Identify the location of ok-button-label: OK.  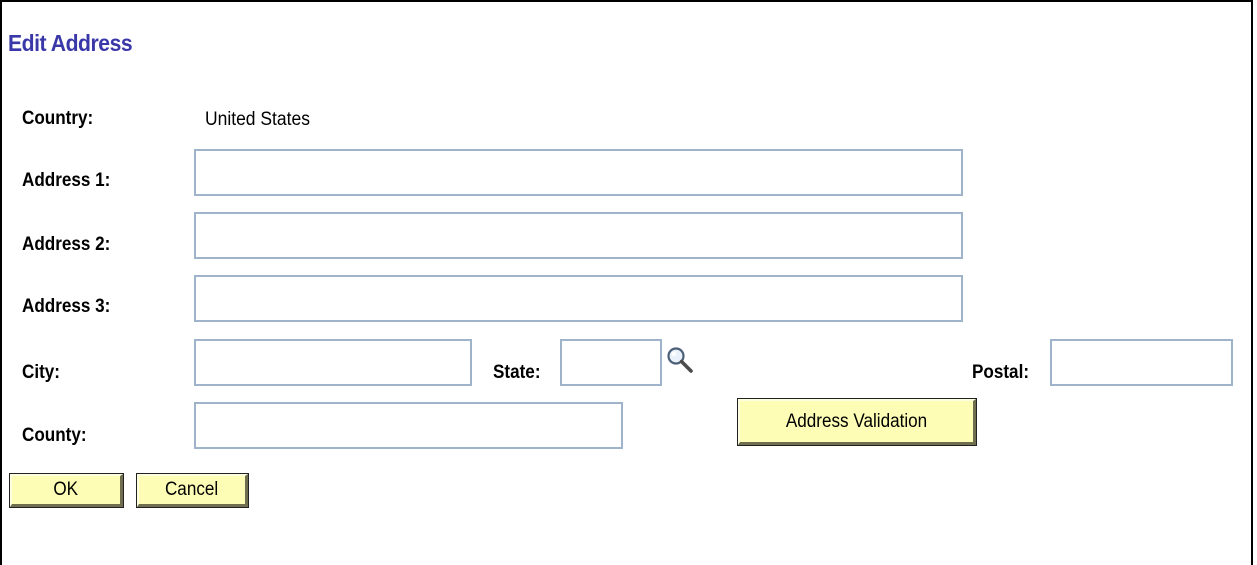
(66, 489).